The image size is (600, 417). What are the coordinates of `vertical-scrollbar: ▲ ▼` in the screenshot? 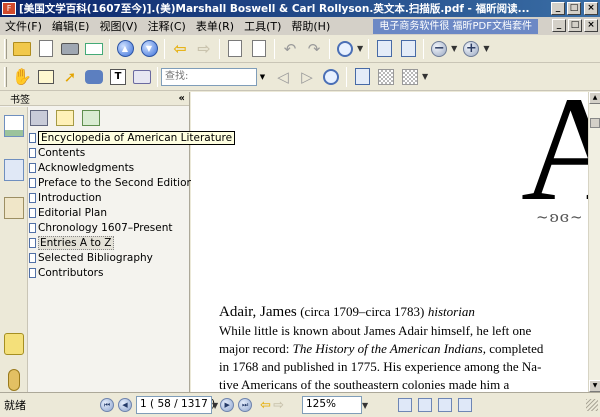 It's located at (594, 242).